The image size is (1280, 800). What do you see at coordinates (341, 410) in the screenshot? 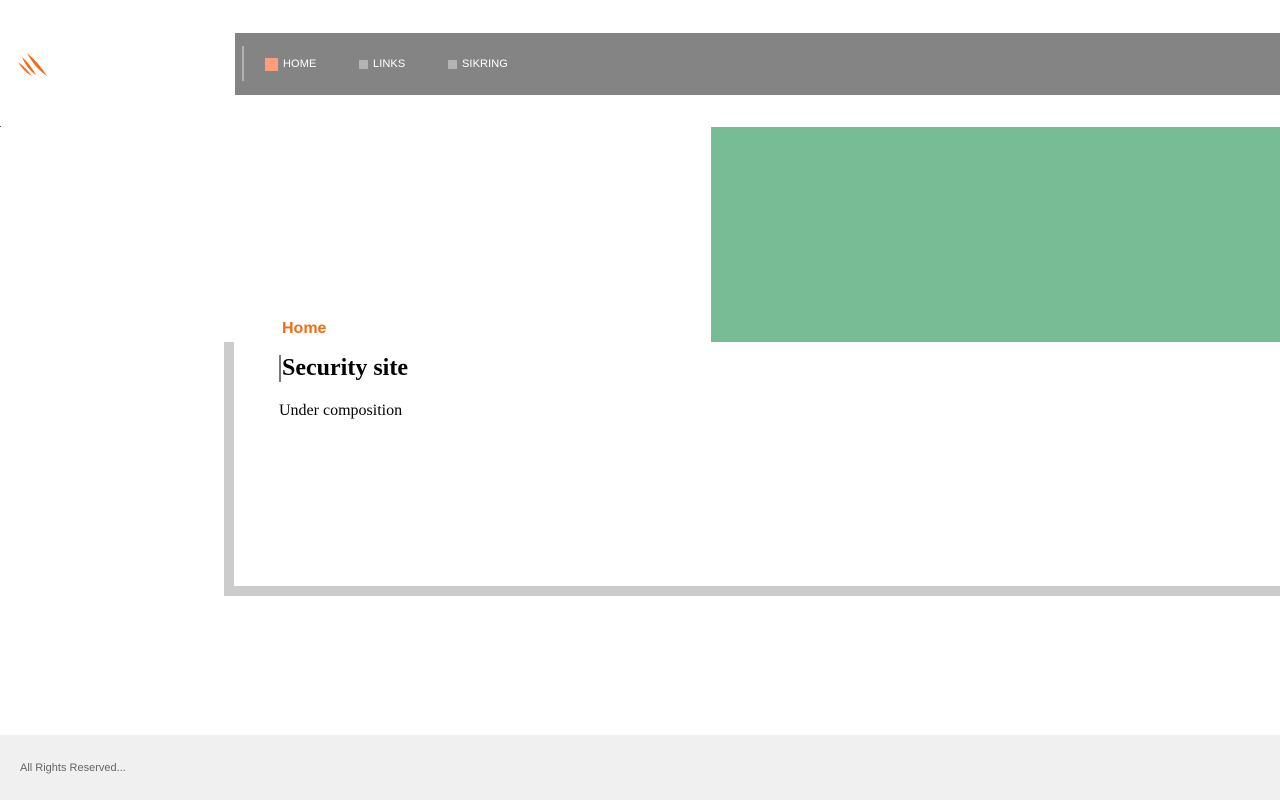
I see `page-body-text: Under composition` at bounding box center [341, 410].